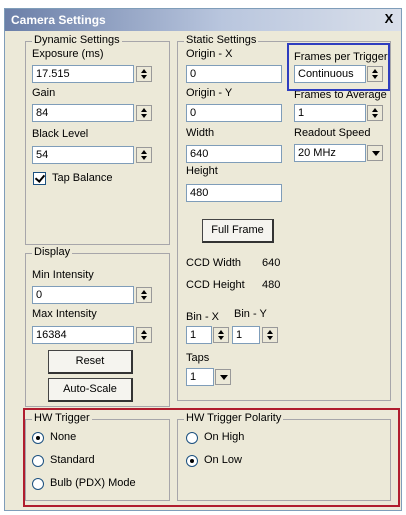  I want to click on frames-to-average-spinner, so click(375, 113).